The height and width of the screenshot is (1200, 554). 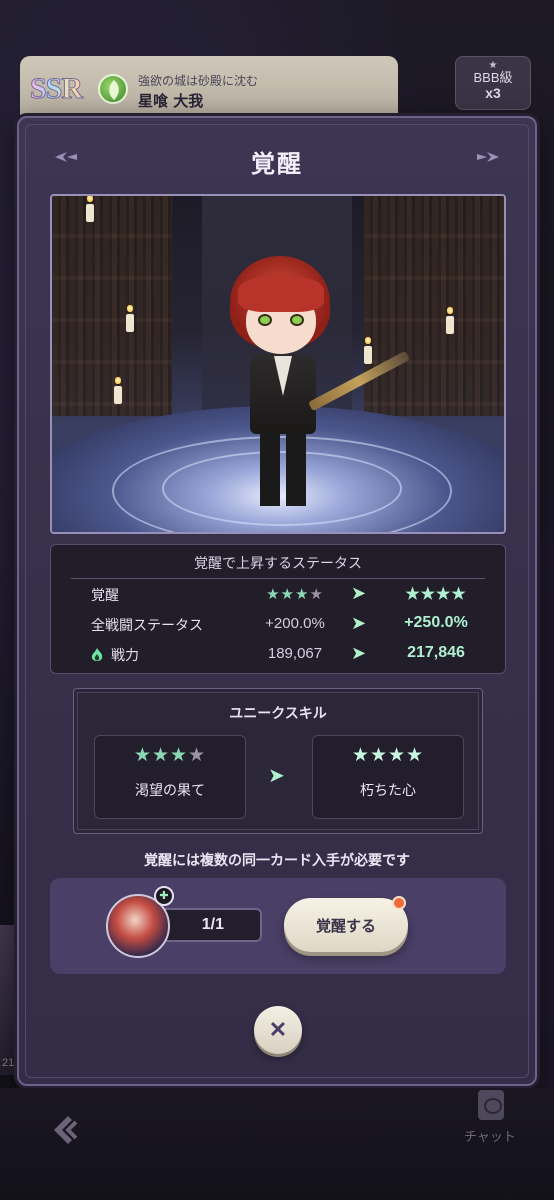 What do you see at coordinates (277, 861) in the screenshot?
I see `requirement-text: 覚醒には複数の同一カード入手が必要です` at bounding box center [277, 861].